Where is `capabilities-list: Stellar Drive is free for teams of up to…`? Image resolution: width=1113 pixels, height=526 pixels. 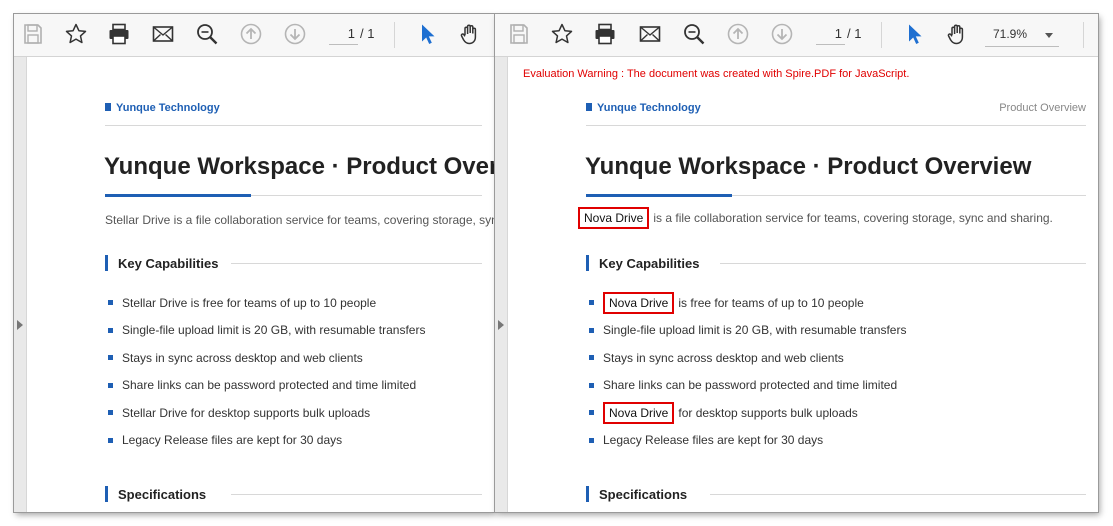 capabilities-list: Stellar Drive is free for teams of up to… is located at coordinates (265, 371).